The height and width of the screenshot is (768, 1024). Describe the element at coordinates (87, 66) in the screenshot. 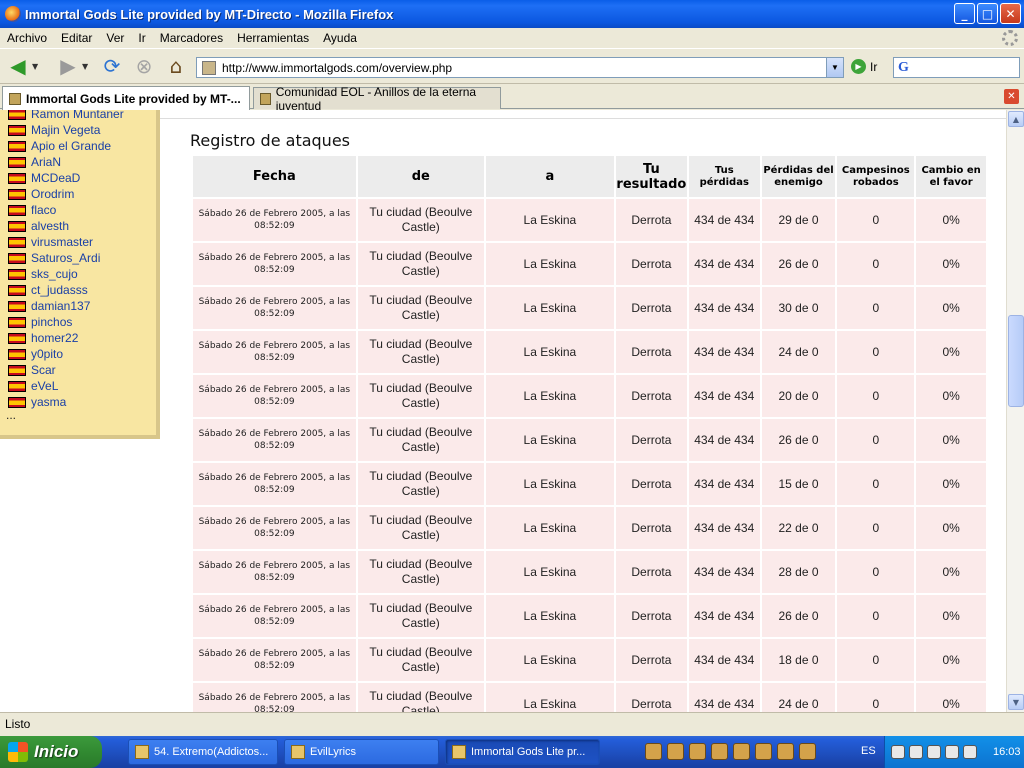

I see `forward-history-dropdown-icon: ▼` at that location.